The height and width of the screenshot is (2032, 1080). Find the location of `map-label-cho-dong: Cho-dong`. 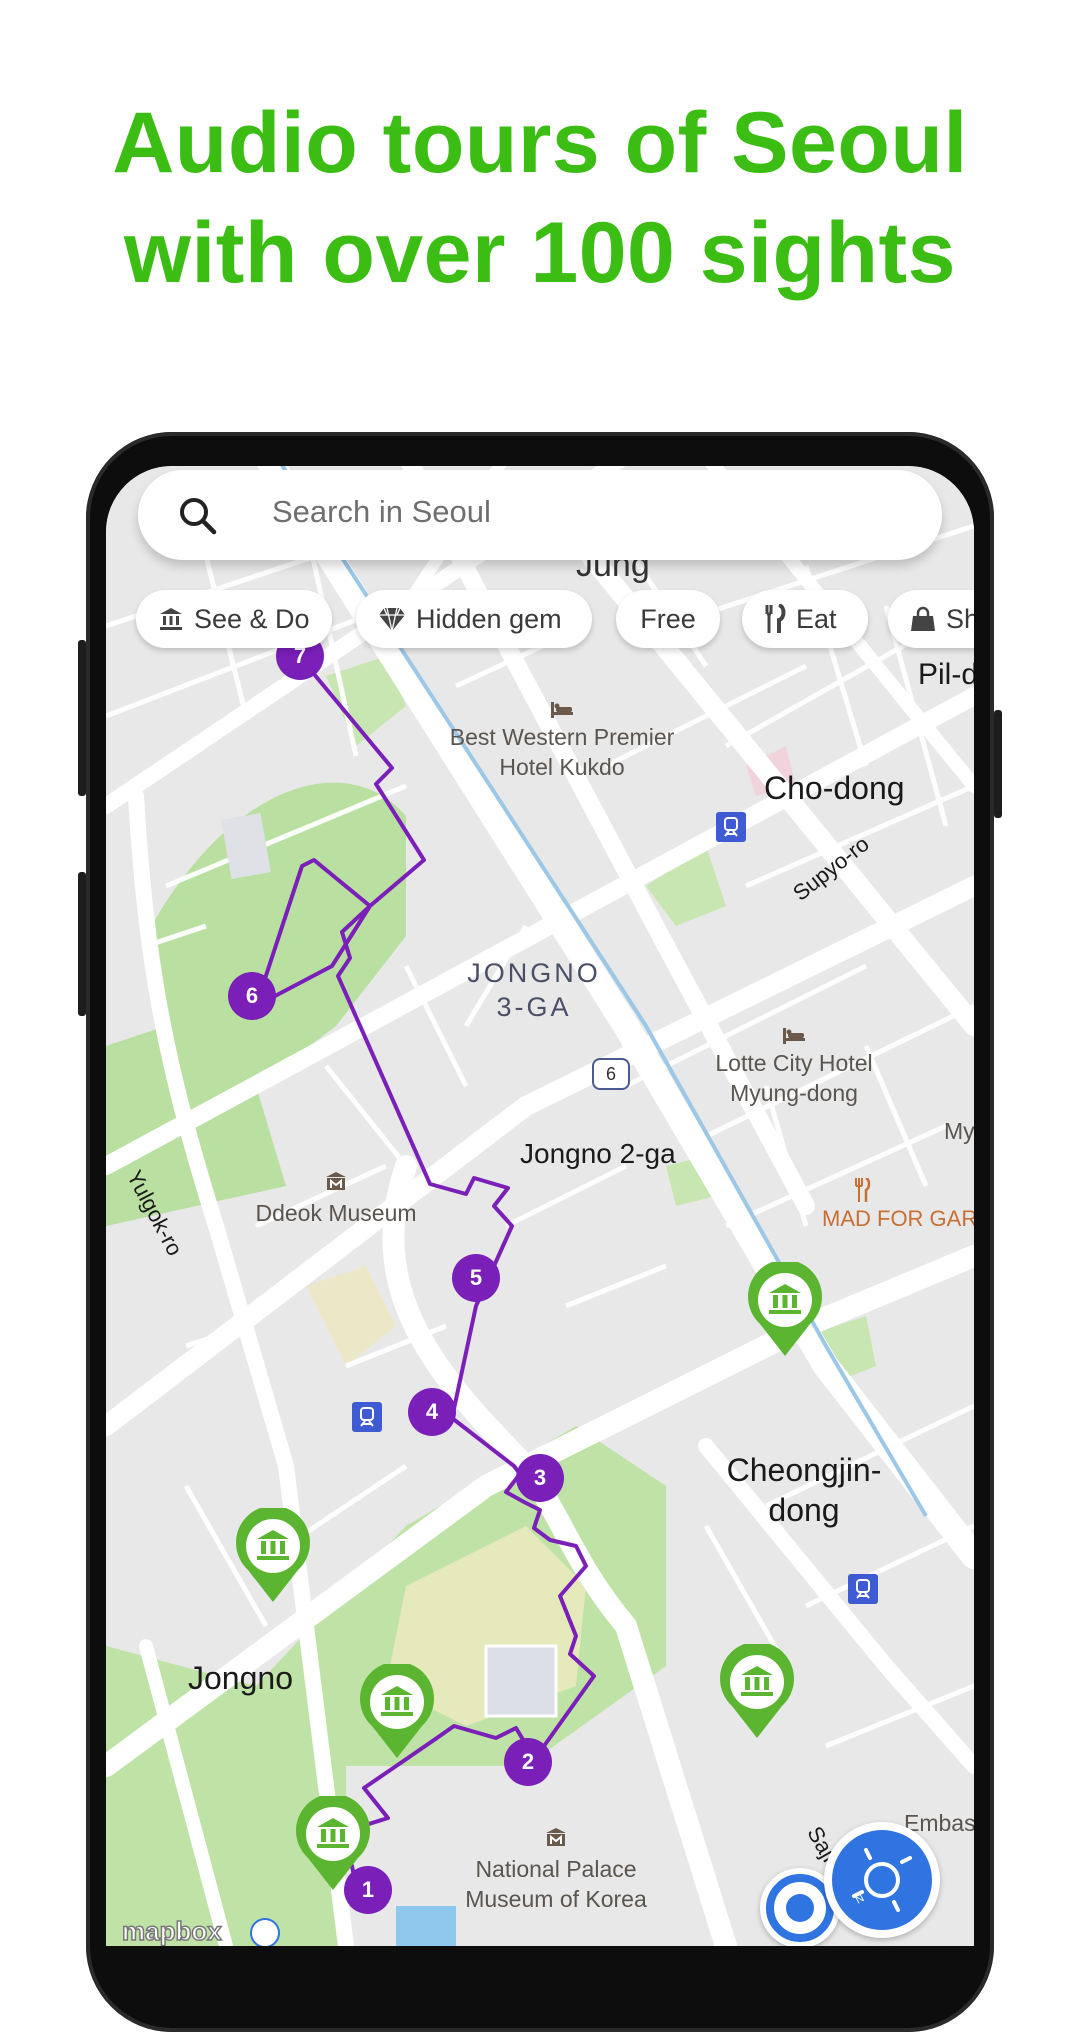

map-label-cho-dong: Cho-dong is located at coordinates (834, 788).